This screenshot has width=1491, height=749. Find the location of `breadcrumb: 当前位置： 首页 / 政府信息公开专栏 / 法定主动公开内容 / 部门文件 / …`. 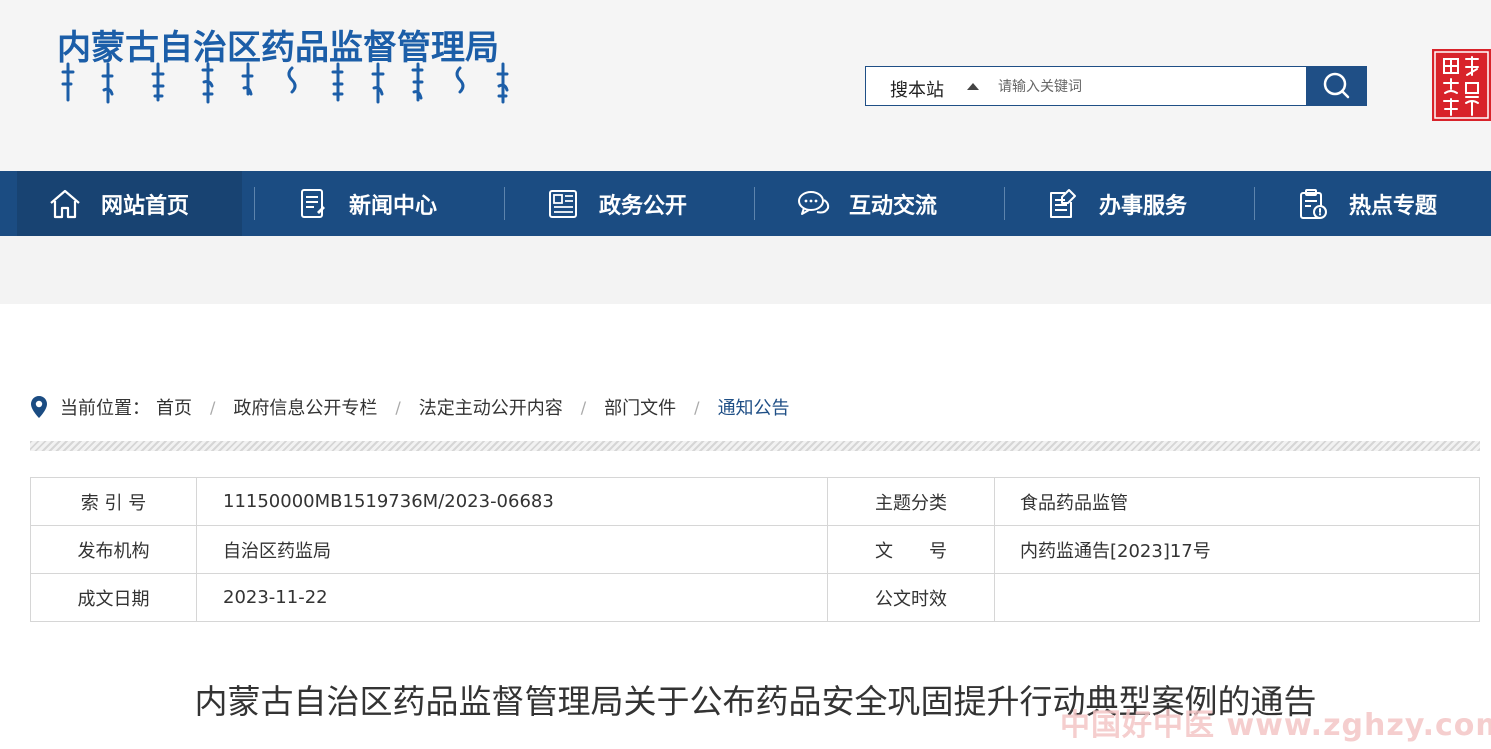

breadcrumb: 当前位置： 首页 / 政府信息公开专栏 / 法定主动公开内容 / 部门文件 / … is located at coordinates (410, 407).